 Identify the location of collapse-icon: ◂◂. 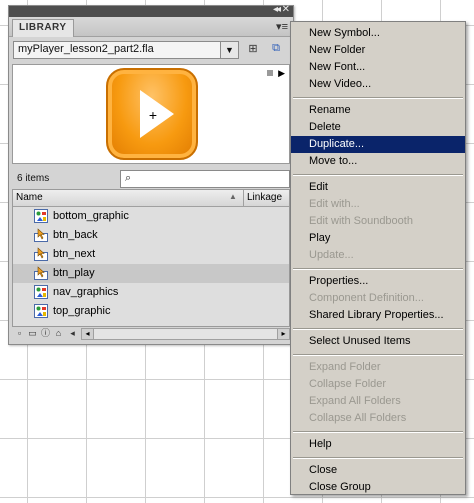
(277, 9).